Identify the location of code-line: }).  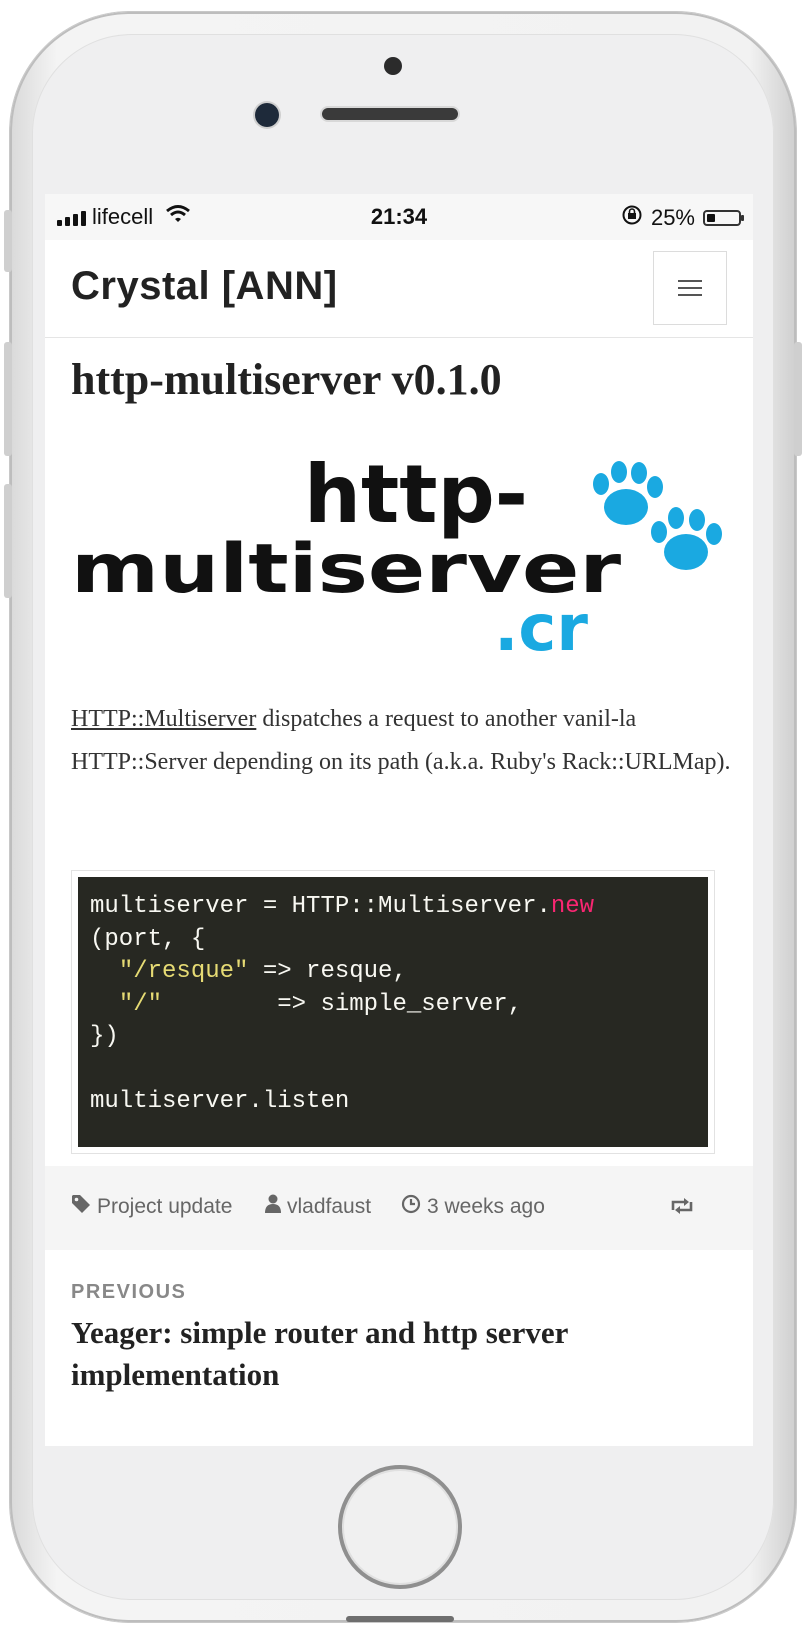
(104, 1036).